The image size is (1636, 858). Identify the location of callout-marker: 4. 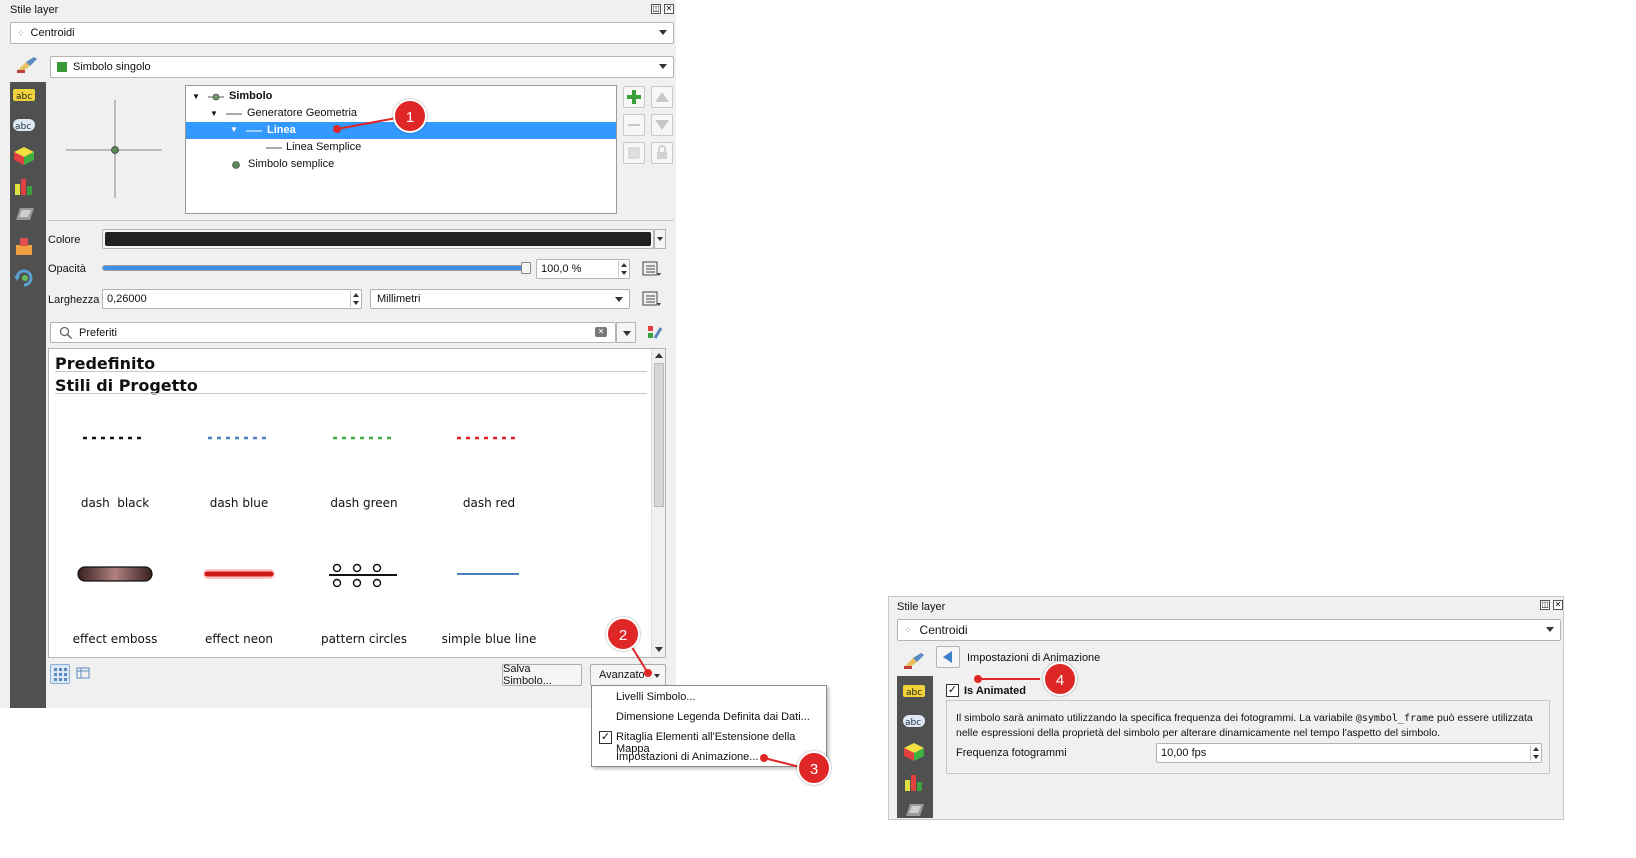
(1060, 679).